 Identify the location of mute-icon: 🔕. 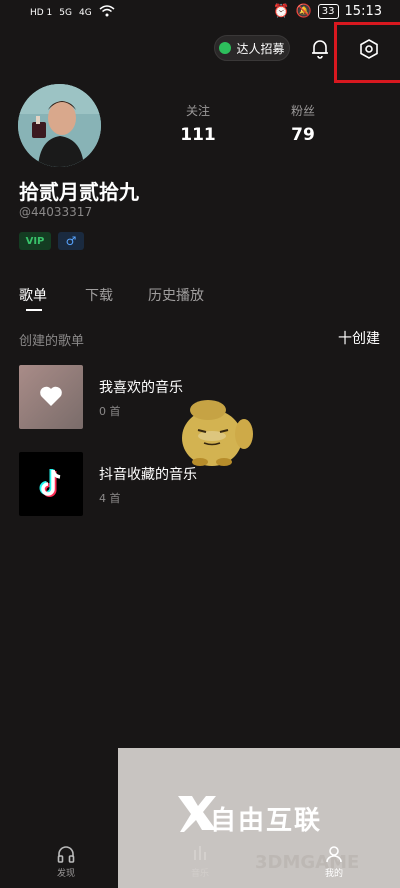
(303, 11).